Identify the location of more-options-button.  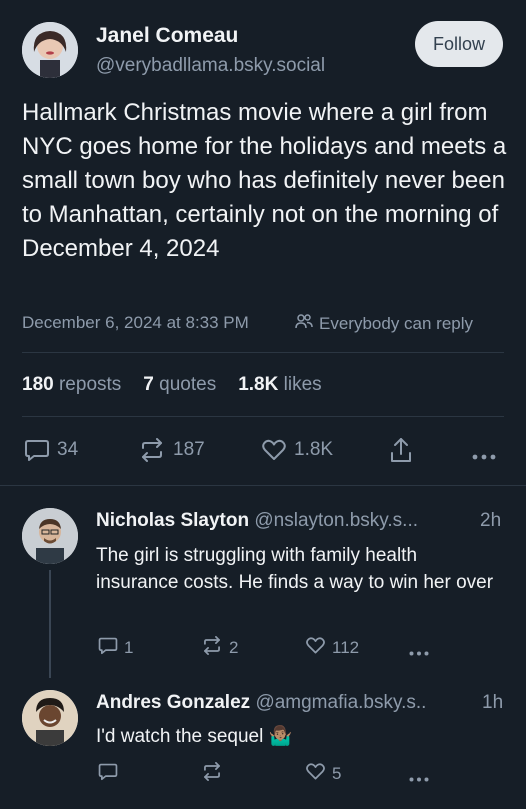
(484, 456).